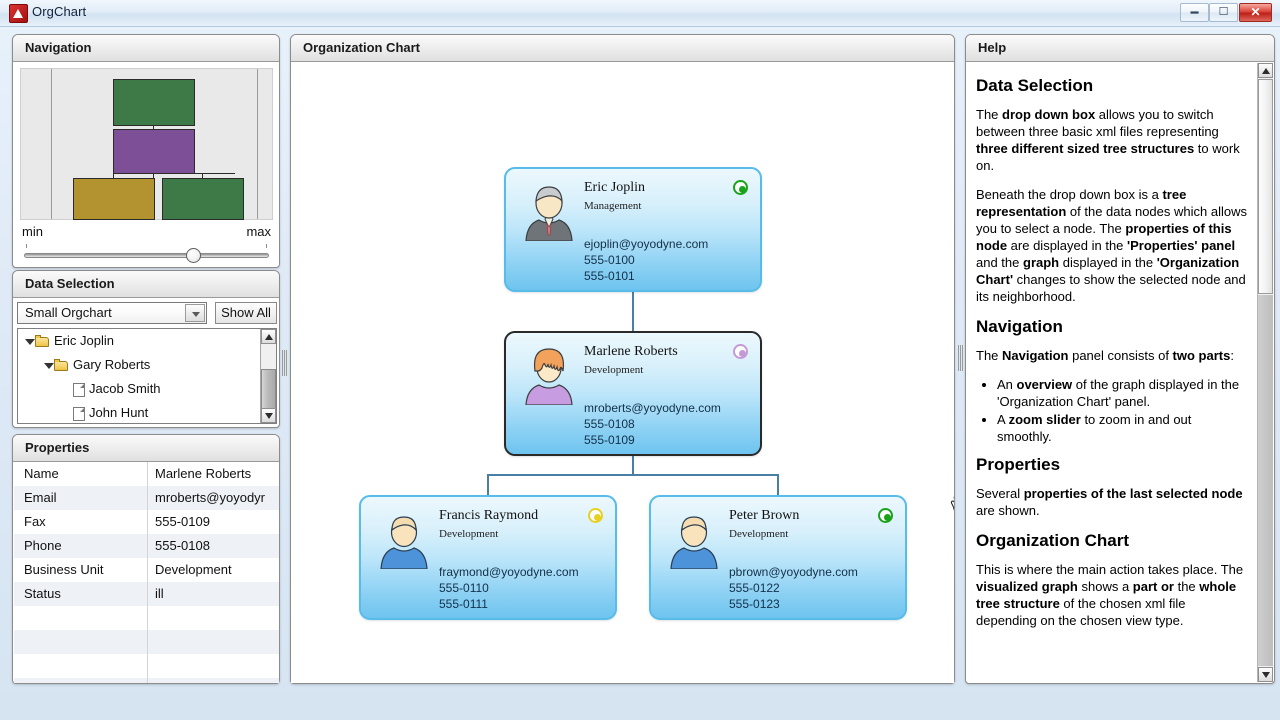 This screenshot has height=720, width=1280. Describe the element at coordinates (952, 503) in the screenshot. I see `mouse-cursor-hand-icon` at that location.